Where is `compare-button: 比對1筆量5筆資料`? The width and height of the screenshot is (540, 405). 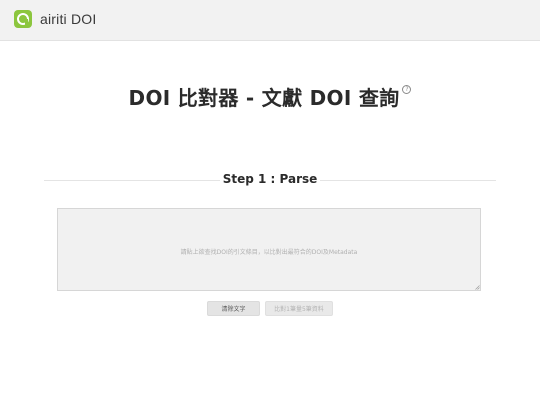 compare-button: 比對1筆量5筆資料 is located at coordinates (299, 308).